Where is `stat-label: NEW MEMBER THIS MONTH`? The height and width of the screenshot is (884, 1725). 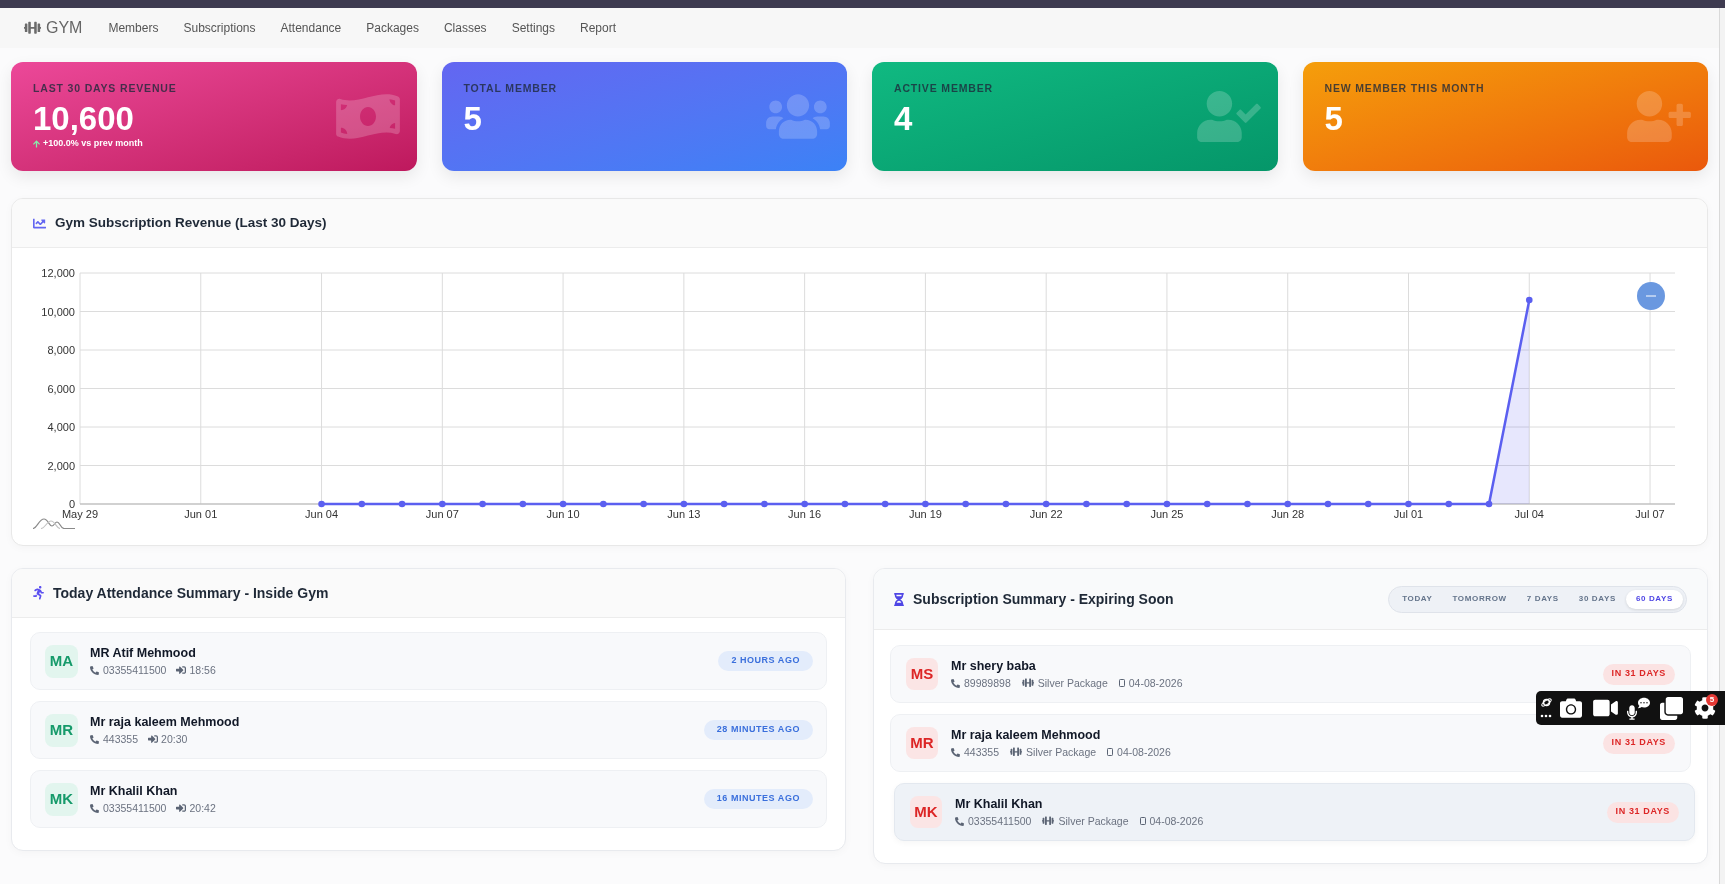 stat-label: NEW MEMBER THIS MONTH is located at coordinates (1404, 88).